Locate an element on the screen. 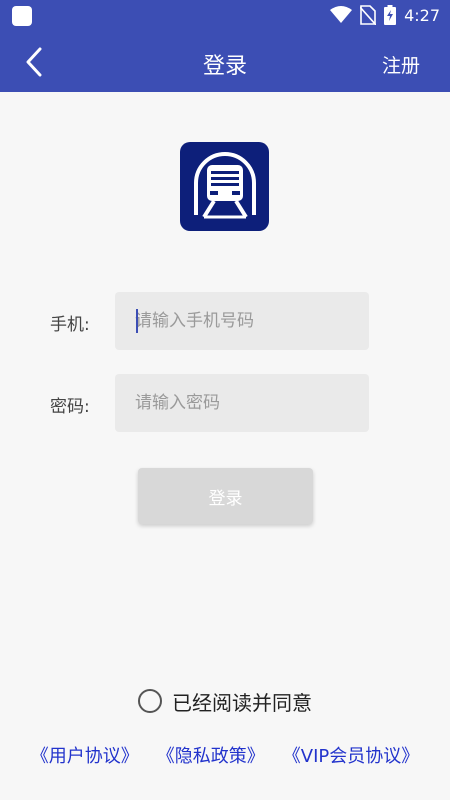 The width and height of the screenshot is (450, 800). agree-text: 已经阅读并同意 is located at coordinates (242, 702).